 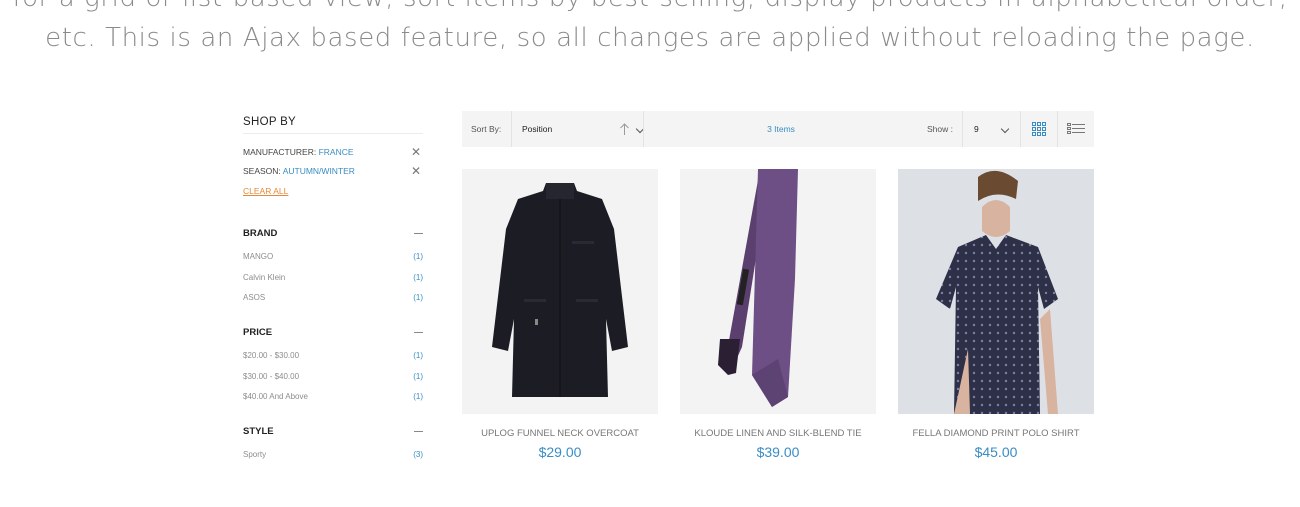 What do you see at coordinates (260, 233) in the screenshot?
I see `group-title-label: BRAND` at bounding box center [260, 233].